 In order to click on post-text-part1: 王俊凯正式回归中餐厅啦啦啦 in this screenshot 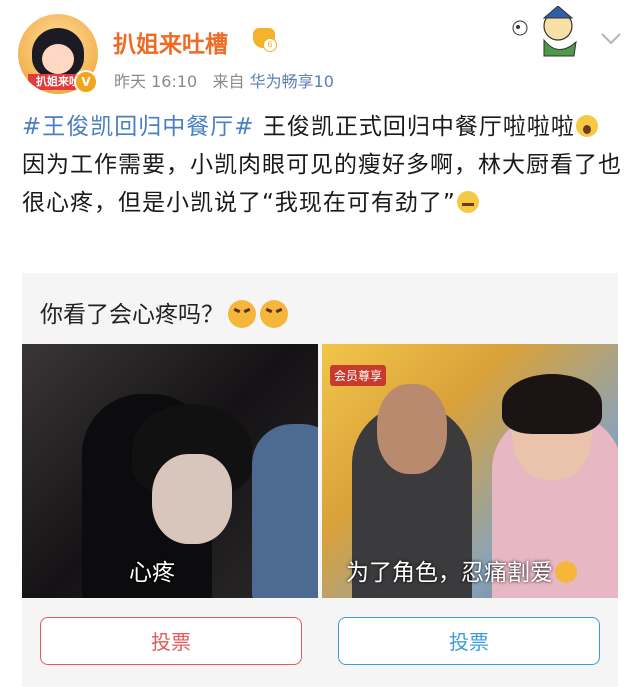, I will do `click(414, 127)`.